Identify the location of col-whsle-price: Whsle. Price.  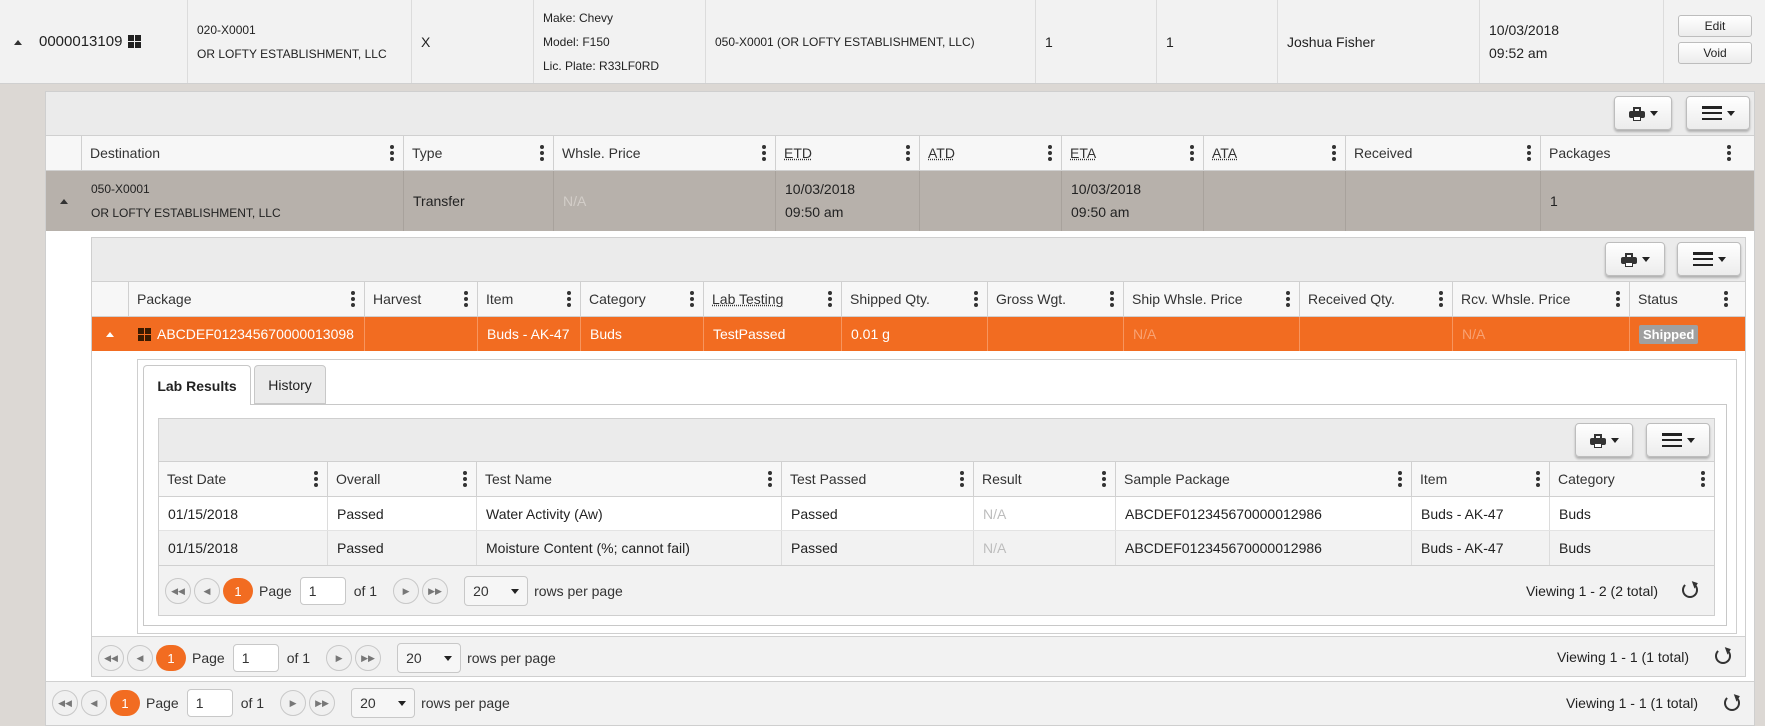
(665, 153).